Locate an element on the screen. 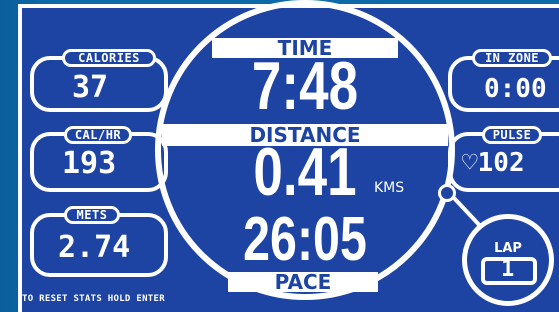  calories-label: CALORIES is located at coordinates (109, 58).